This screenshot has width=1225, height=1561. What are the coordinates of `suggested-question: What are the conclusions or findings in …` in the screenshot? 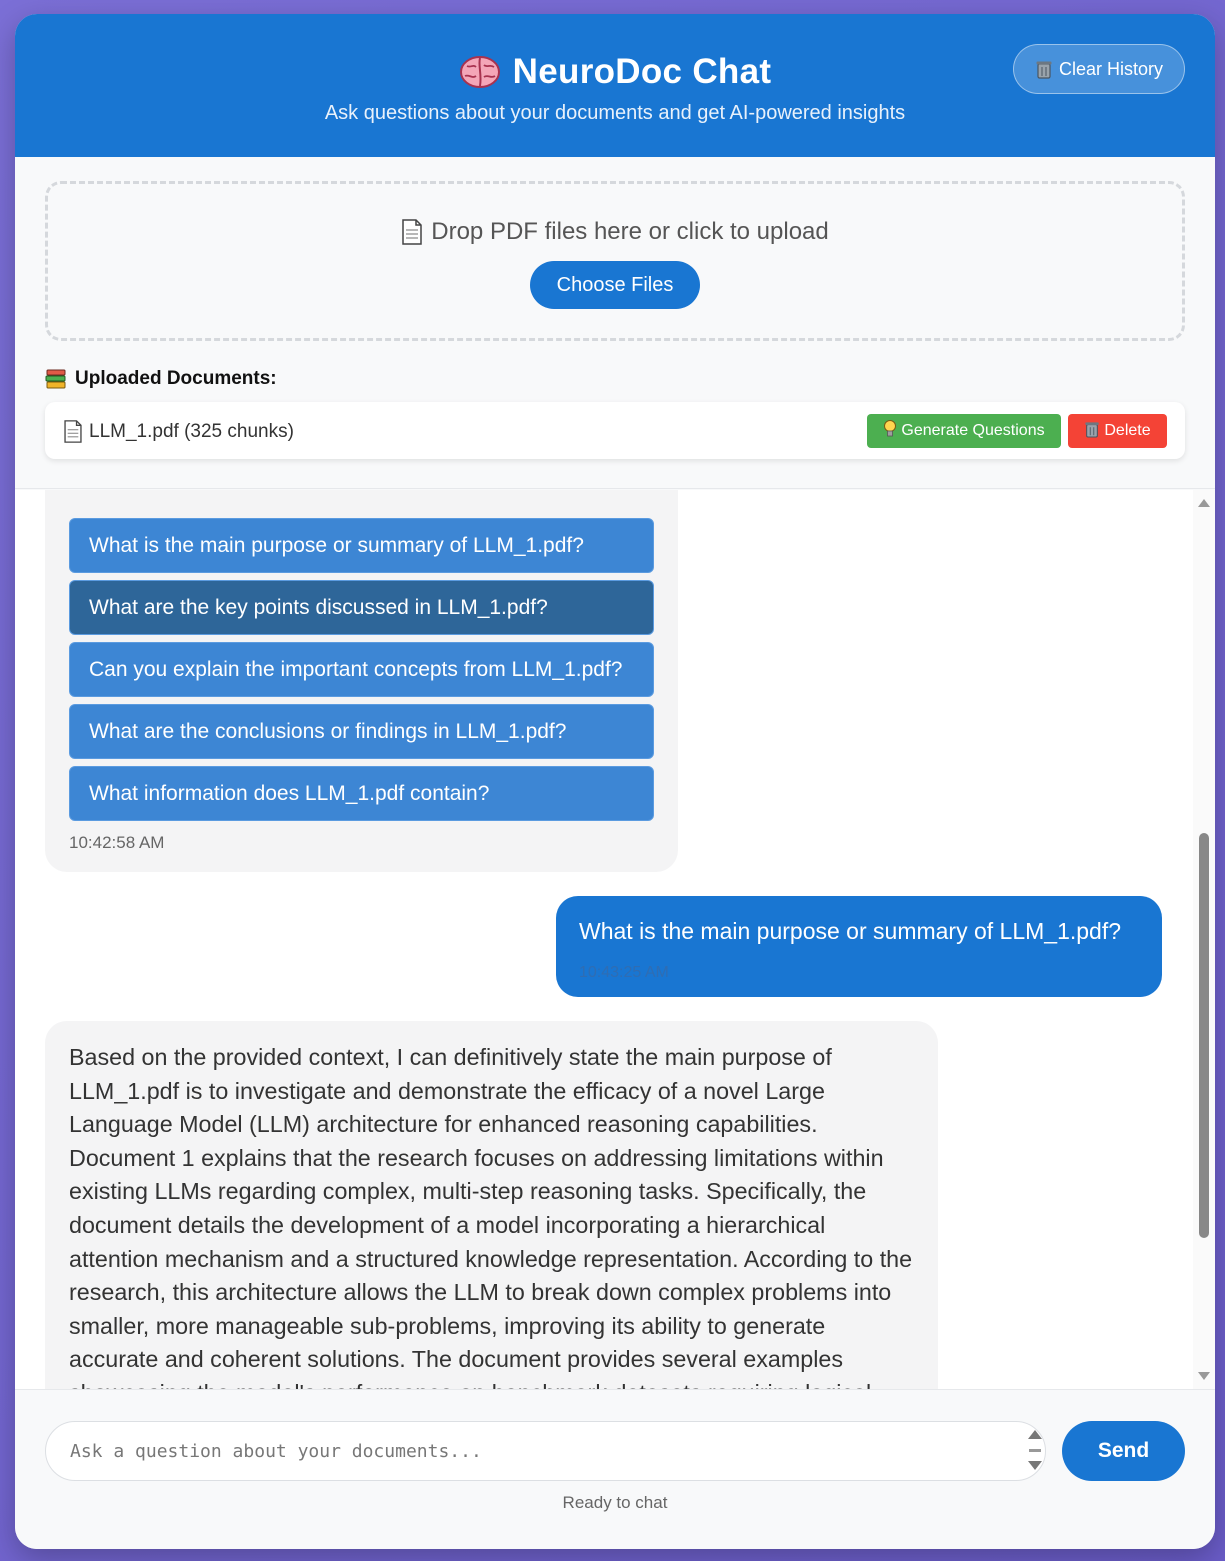 It's located at (361, 731).